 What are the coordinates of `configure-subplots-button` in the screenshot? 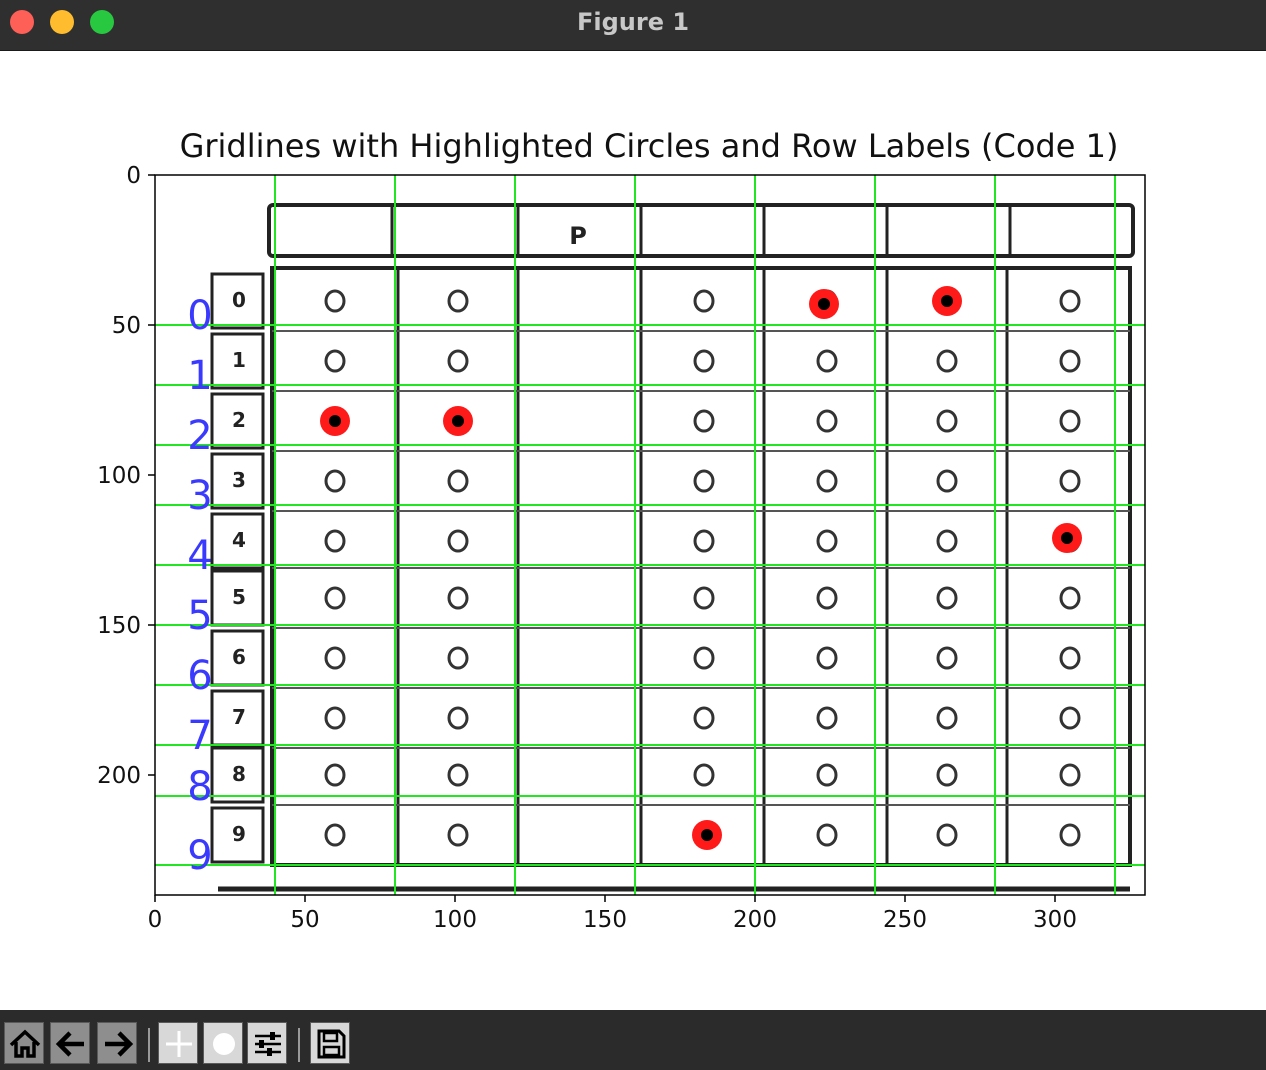 It's located at (267, 1043).